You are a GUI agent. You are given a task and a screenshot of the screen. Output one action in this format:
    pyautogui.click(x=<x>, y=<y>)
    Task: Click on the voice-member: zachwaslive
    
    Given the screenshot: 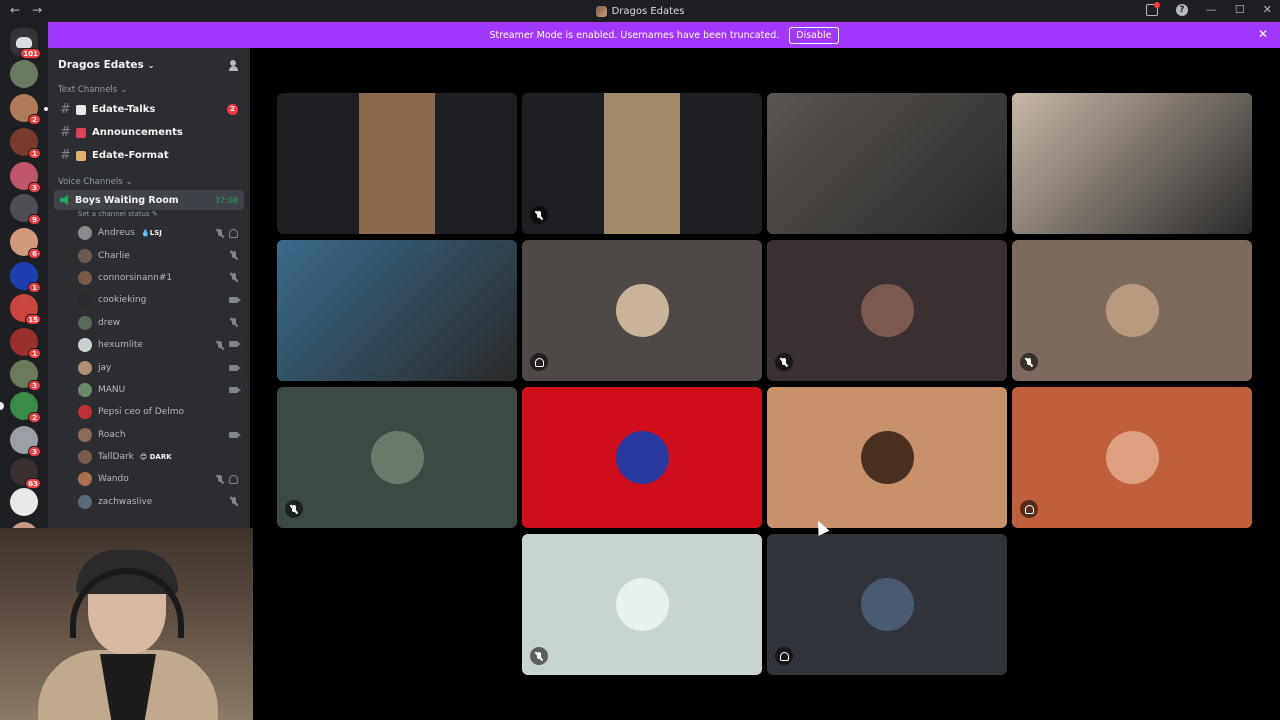 What is the action you would take?
    pyautogui.click(x=149, y=502)
    